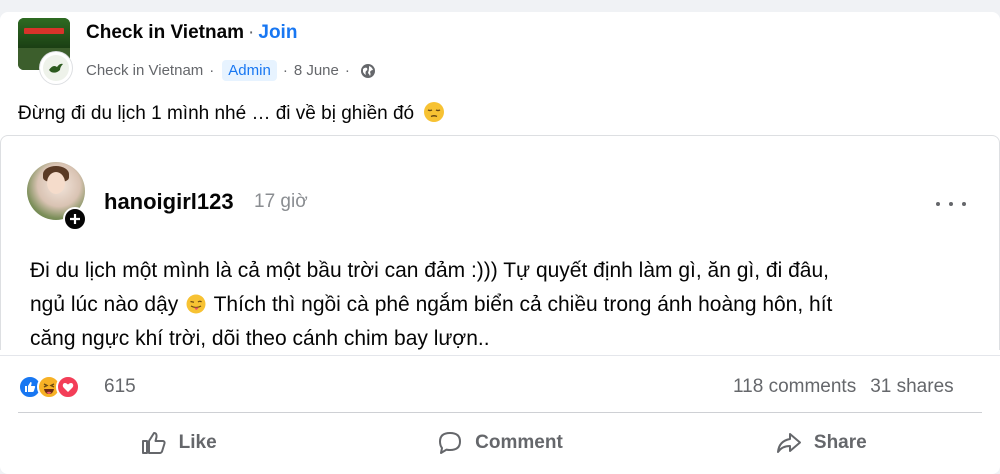 The image size is (1000, 474). What do you see at coordinates (30, 387) in the screenshot?
I see `thumbs-up-icon` at bounding box center [30, 387].